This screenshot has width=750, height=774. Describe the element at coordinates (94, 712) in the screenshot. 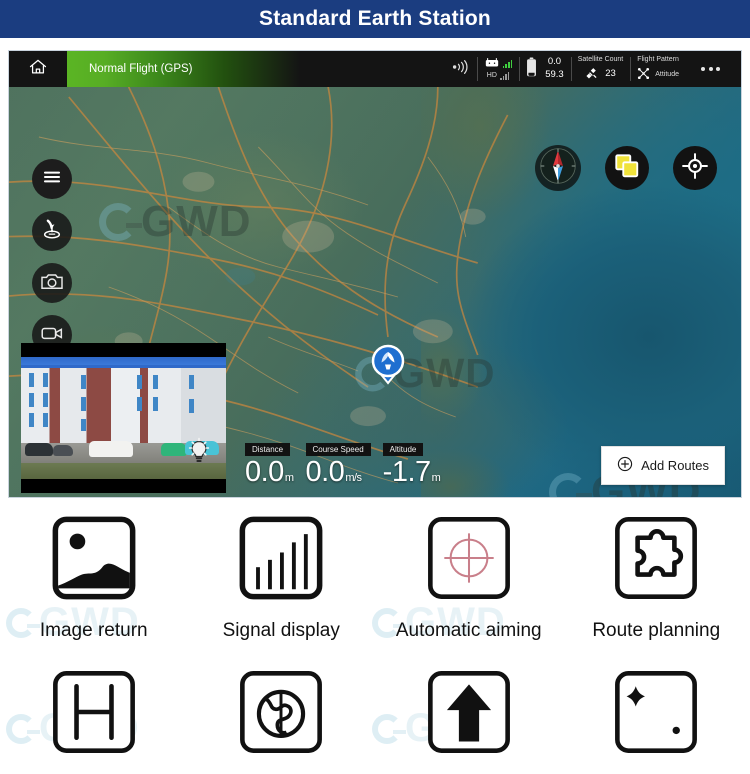

I see `gimbal-icon` at that location.